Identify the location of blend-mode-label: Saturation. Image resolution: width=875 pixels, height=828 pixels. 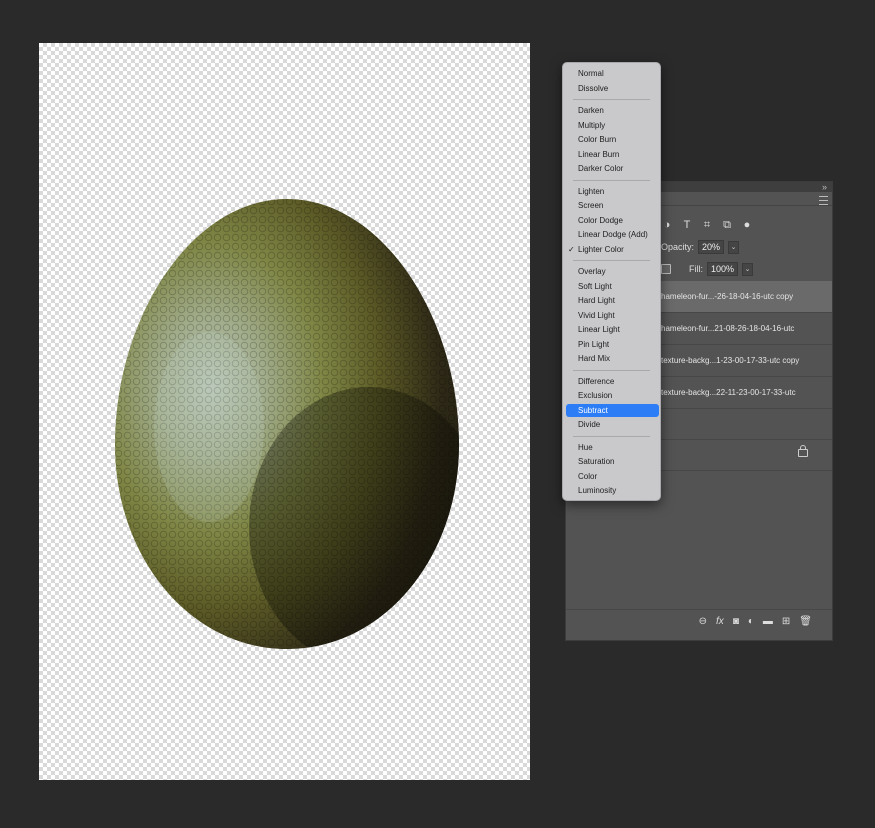
(596, 461).